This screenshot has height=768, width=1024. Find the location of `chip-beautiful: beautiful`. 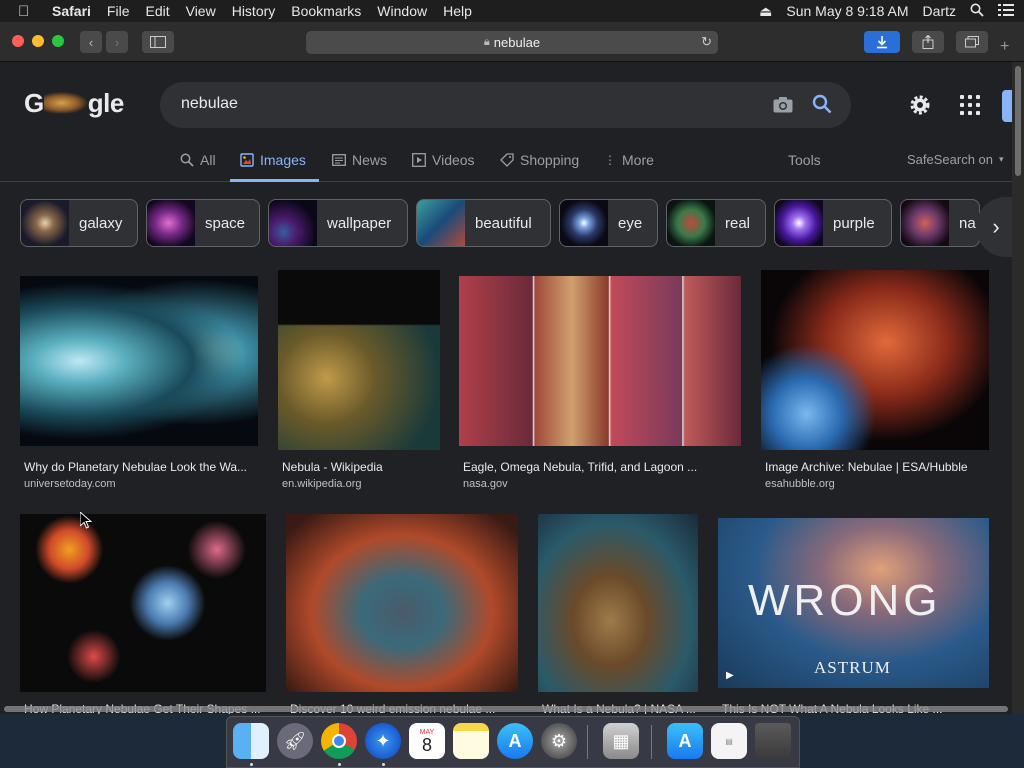

chip-beautiful: beautiful is located at coordinates (483, 223).